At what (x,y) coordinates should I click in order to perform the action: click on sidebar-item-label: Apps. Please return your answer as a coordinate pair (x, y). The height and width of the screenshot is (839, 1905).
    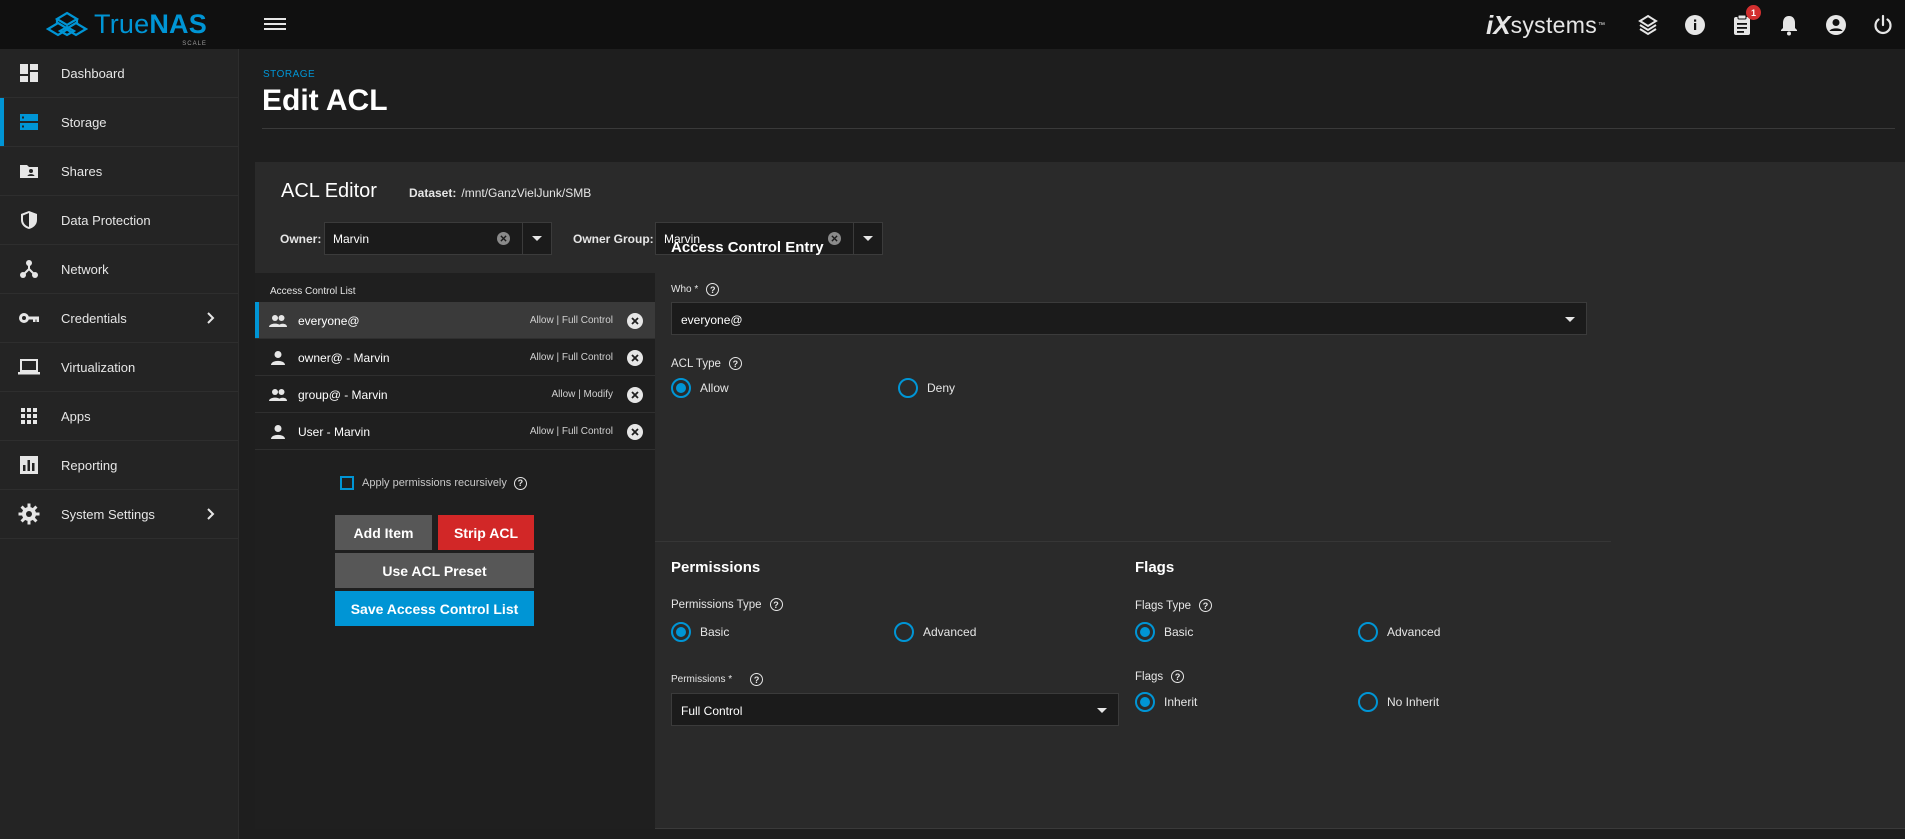
    Looking at the image, I should click on (76, 416).